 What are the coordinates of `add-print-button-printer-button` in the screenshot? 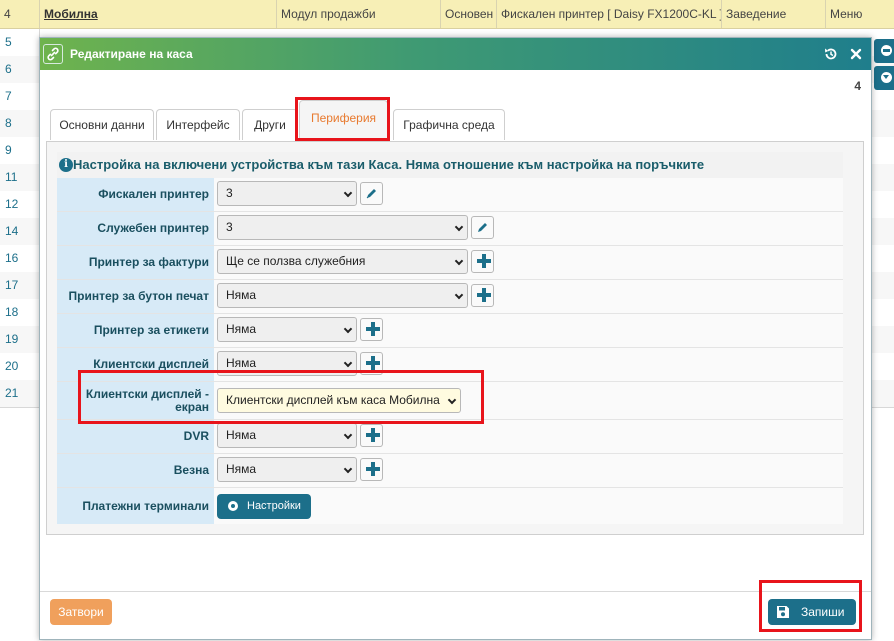 It's located at (482, 295).